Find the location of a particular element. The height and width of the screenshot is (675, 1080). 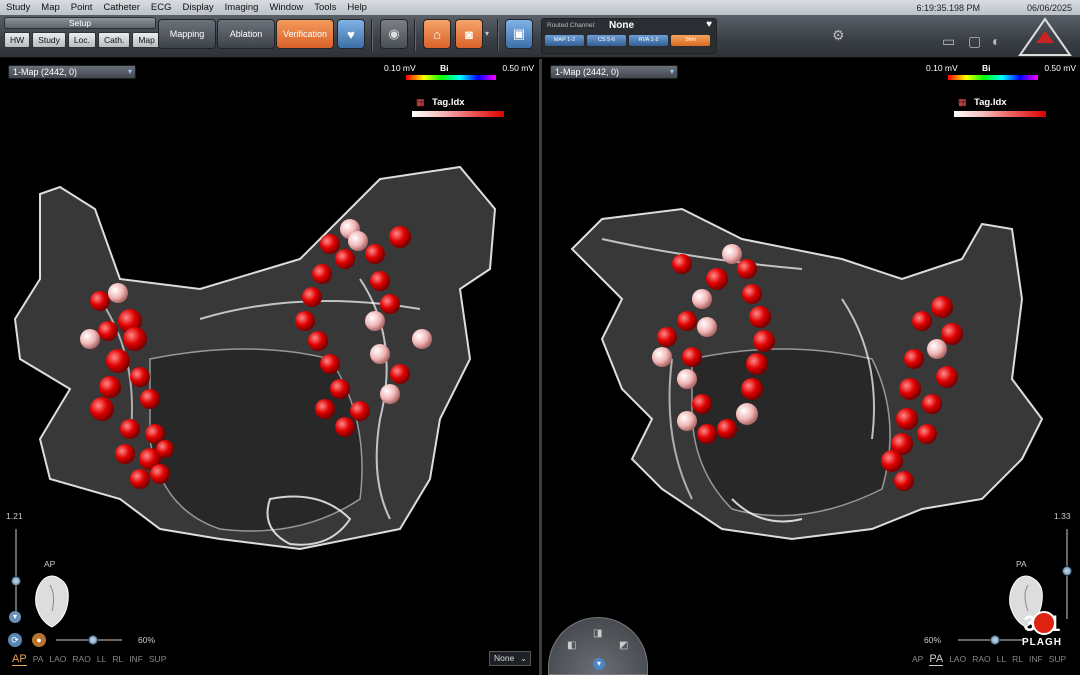

map-button: Map is located at coordinates (146, 40).